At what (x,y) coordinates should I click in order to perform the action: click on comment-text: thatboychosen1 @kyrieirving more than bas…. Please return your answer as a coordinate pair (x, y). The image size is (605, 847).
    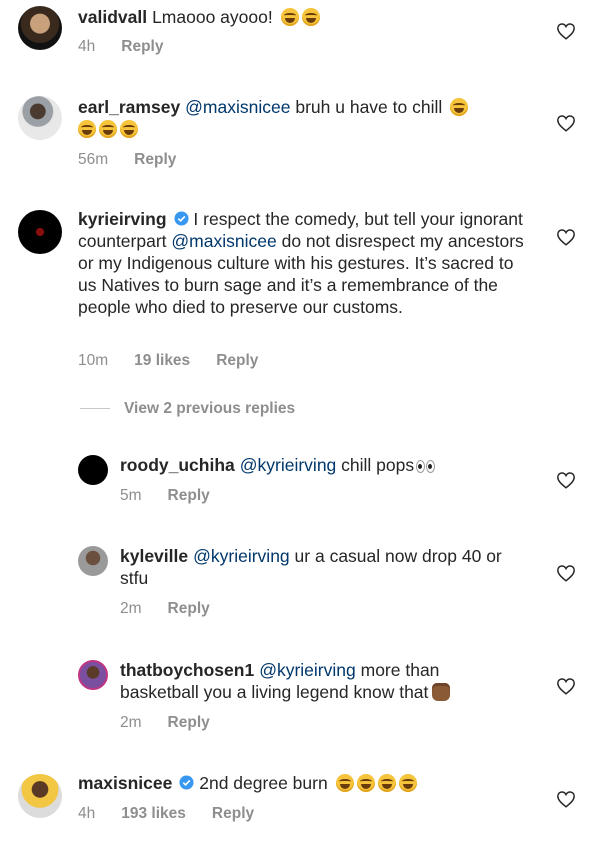
    Looking at the image, I should click on (320, 681).